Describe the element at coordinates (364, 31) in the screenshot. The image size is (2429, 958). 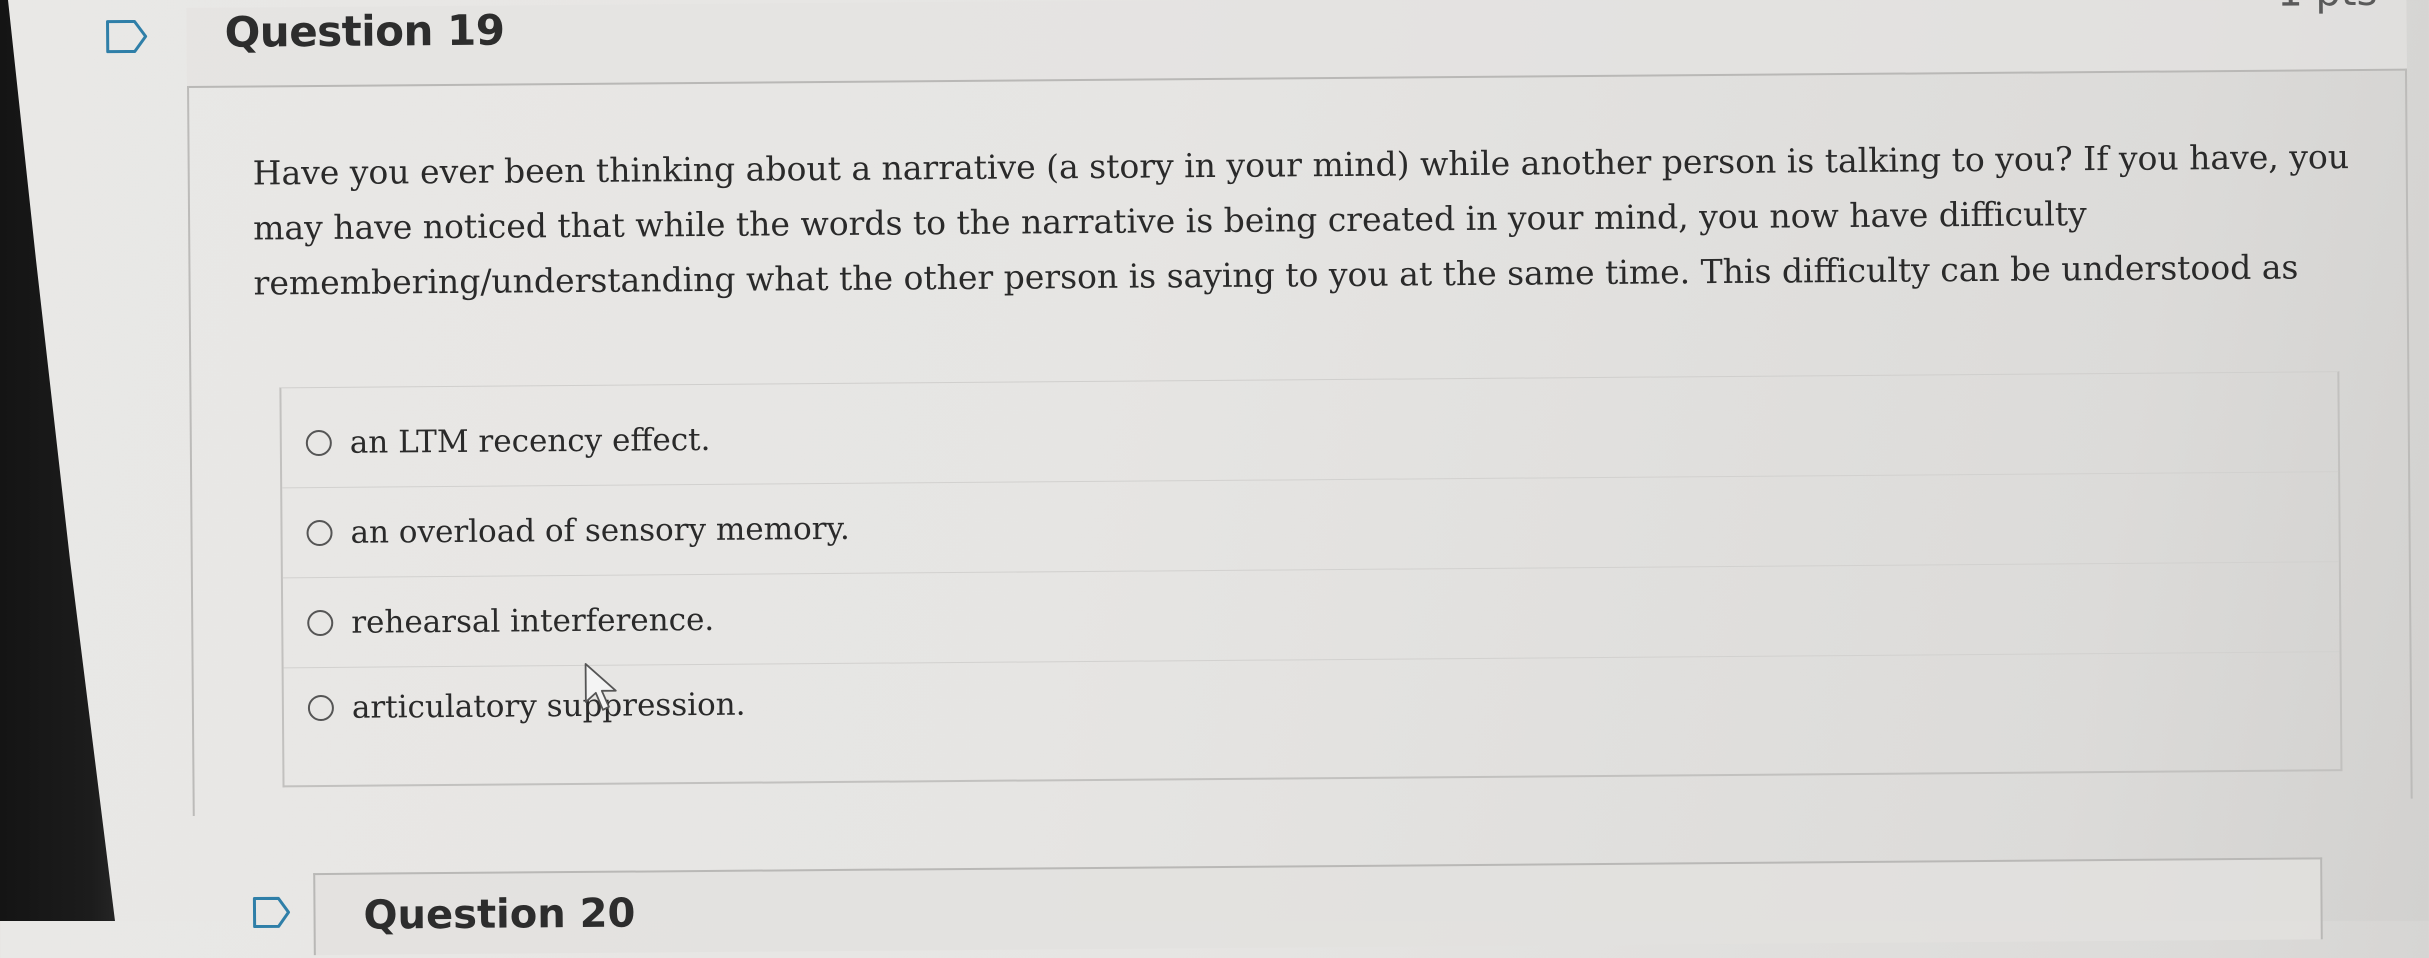
I see `question-title: Question 19` at that location.